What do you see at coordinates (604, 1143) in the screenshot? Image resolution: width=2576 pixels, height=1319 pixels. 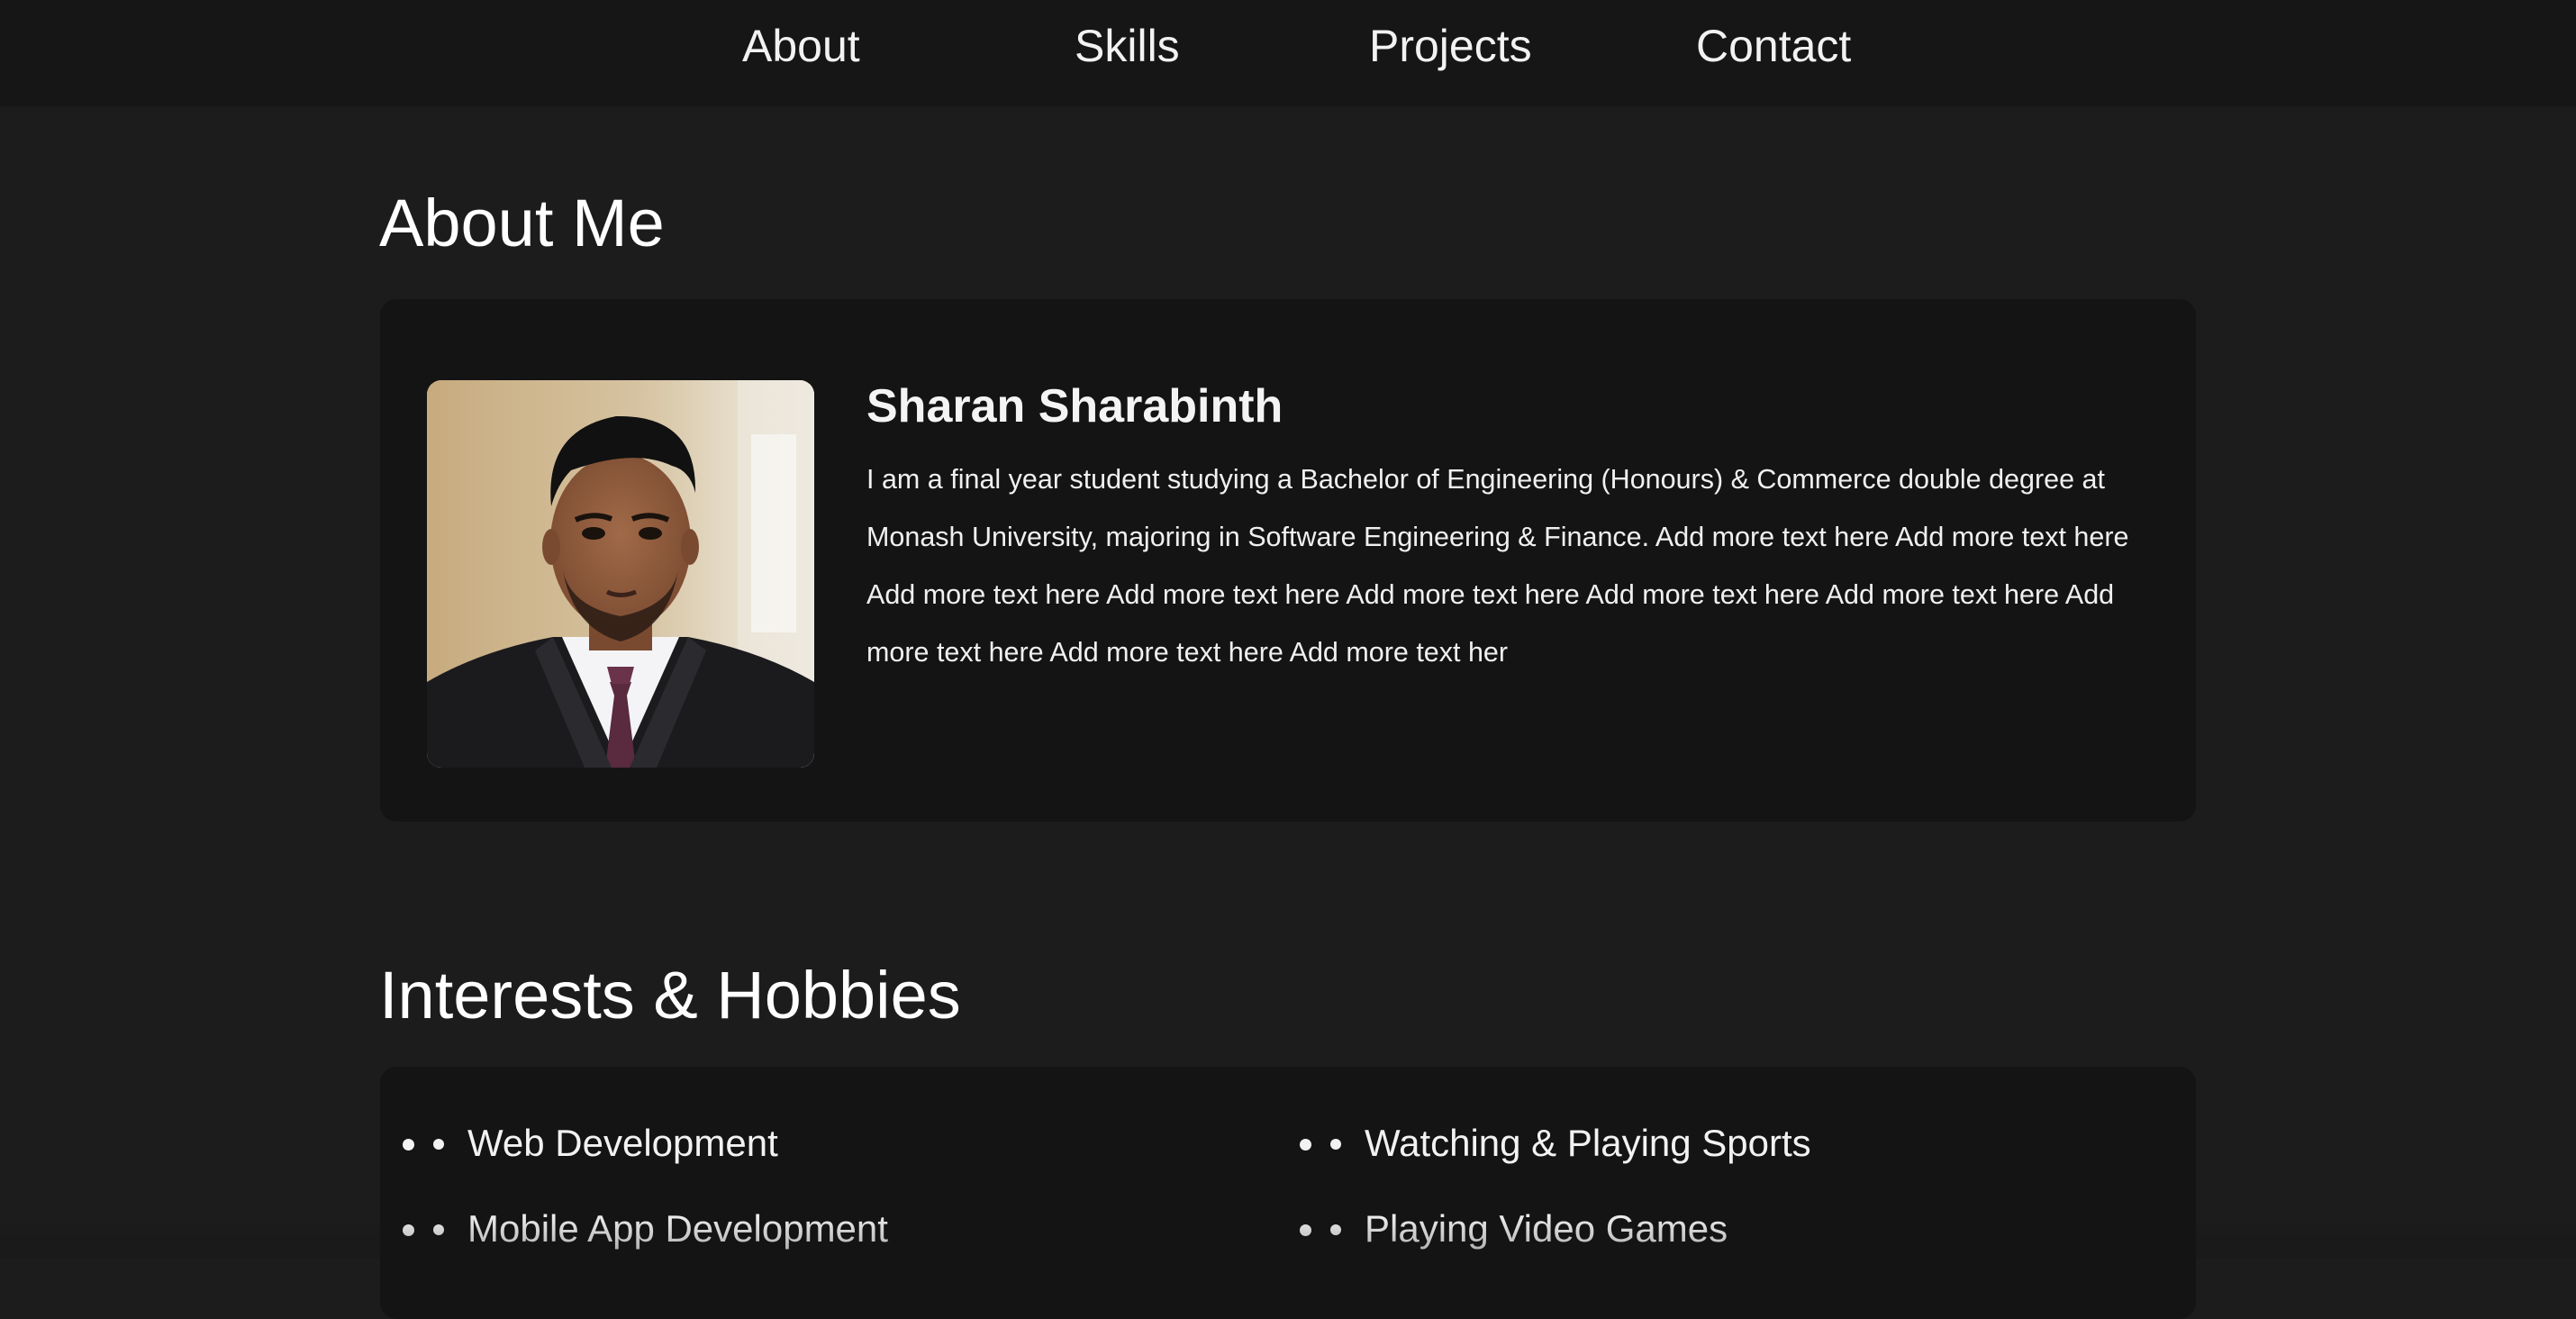 I see `list-item-web-development: Web Development` at bounding box center [604, 1143].